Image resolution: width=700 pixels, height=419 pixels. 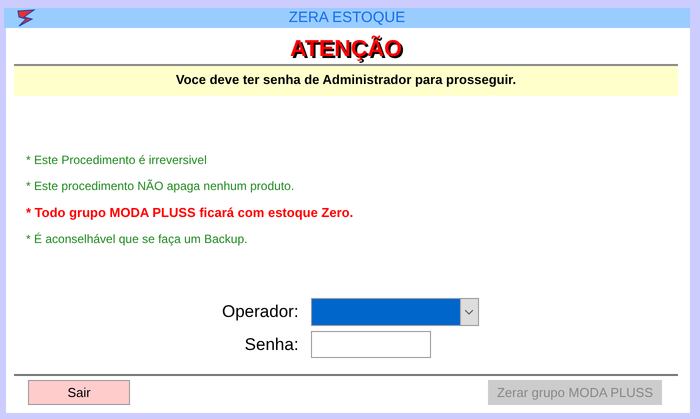 I want to click on note-text: * Este procedimento NÃO apaga nenhum produto., so click(x=161, y=186).